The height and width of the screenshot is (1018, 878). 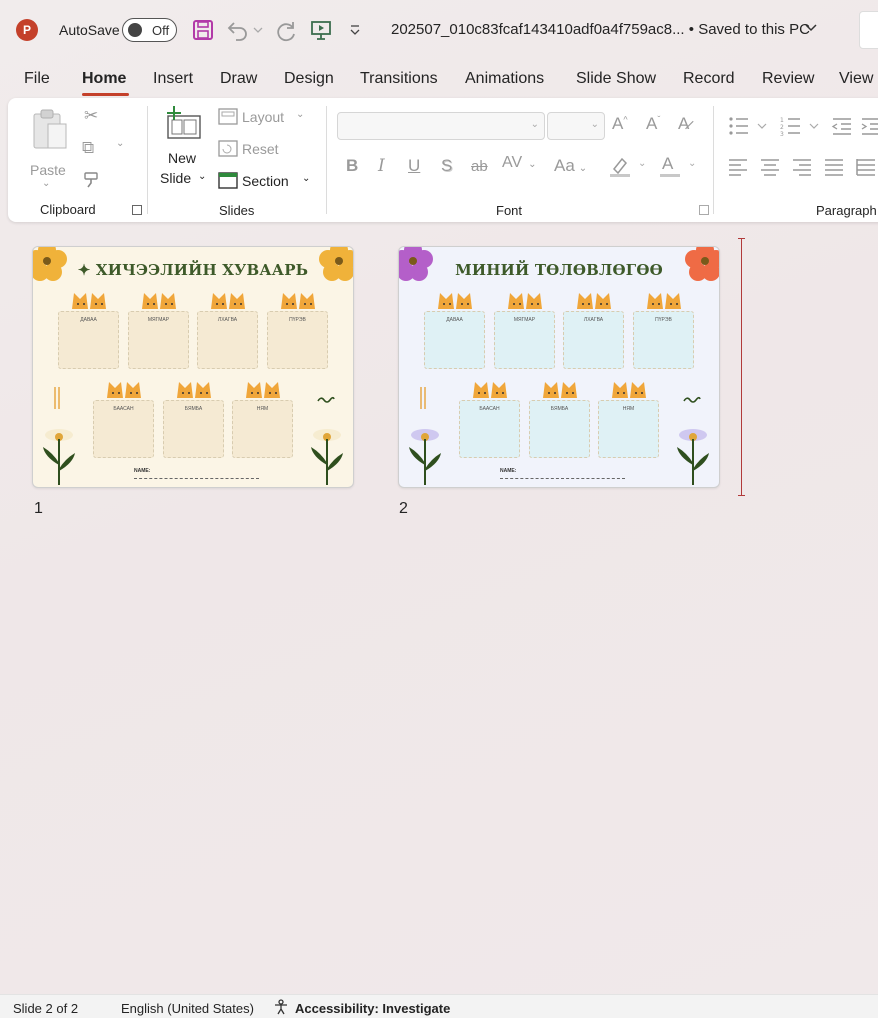 I want to click on tab-review: Review, so click(x=788, y=79).